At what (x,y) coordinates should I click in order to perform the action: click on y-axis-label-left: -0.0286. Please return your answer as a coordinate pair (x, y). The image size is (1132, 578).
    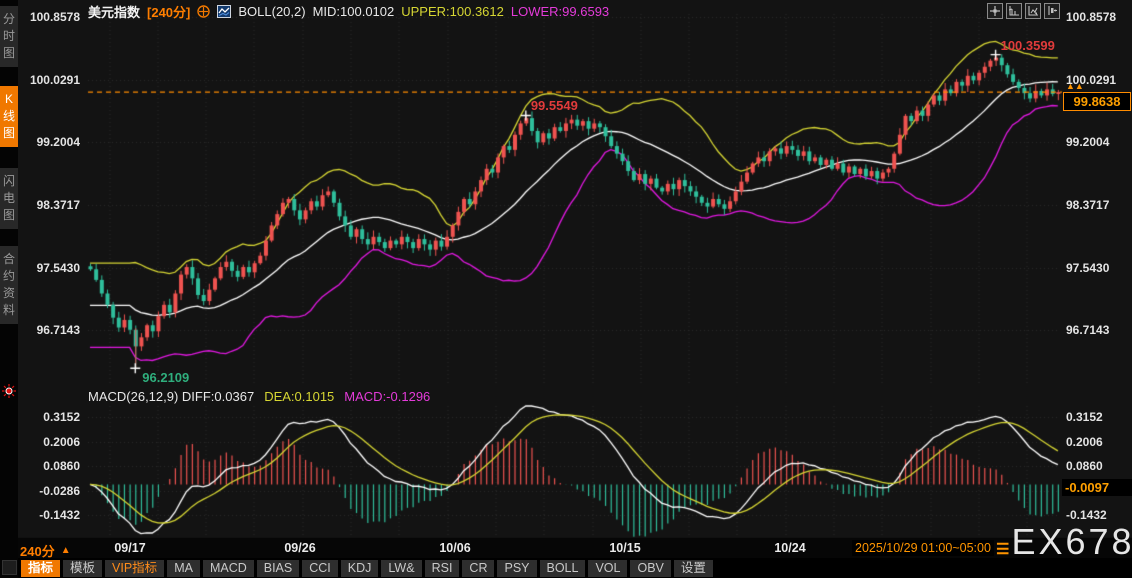
    Looking at the image, I should click on (59, 490).